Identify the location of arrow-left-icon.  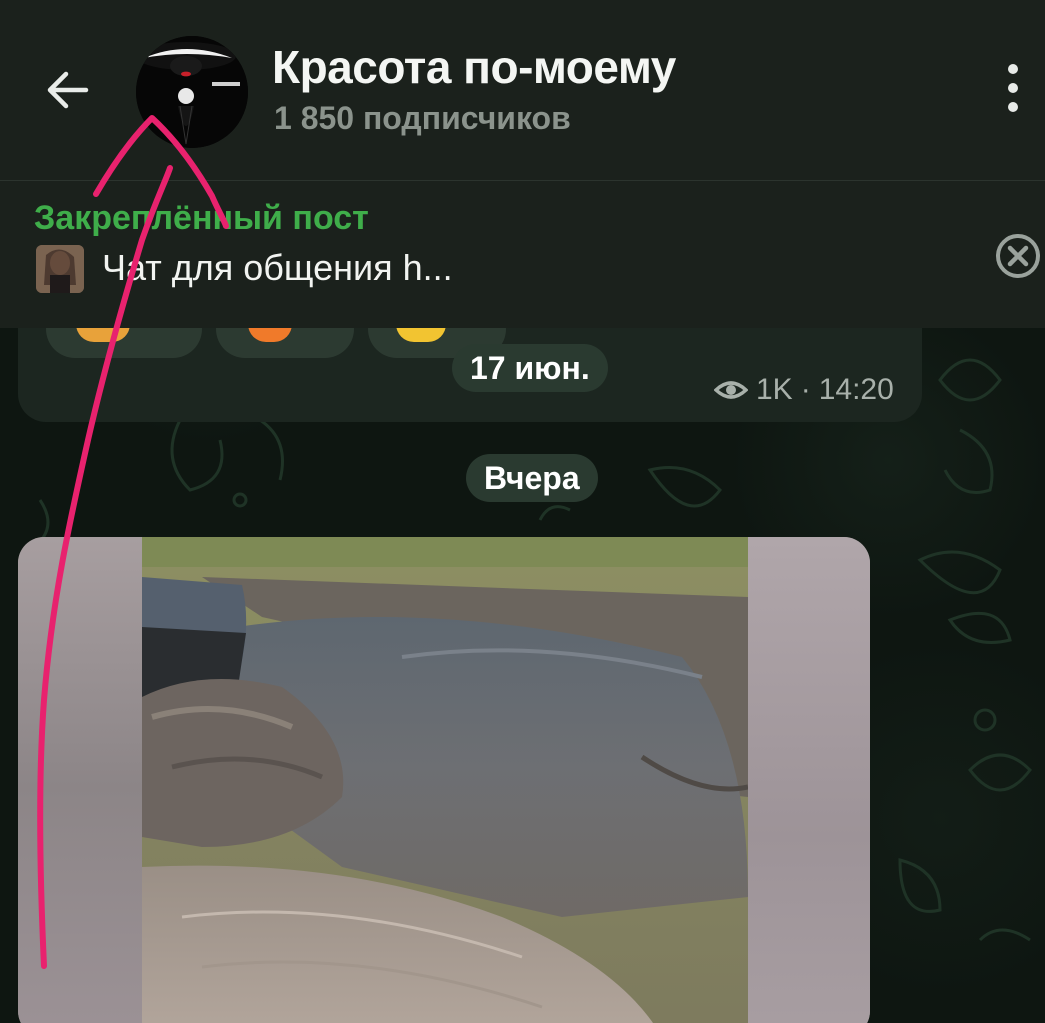
(68, 90).